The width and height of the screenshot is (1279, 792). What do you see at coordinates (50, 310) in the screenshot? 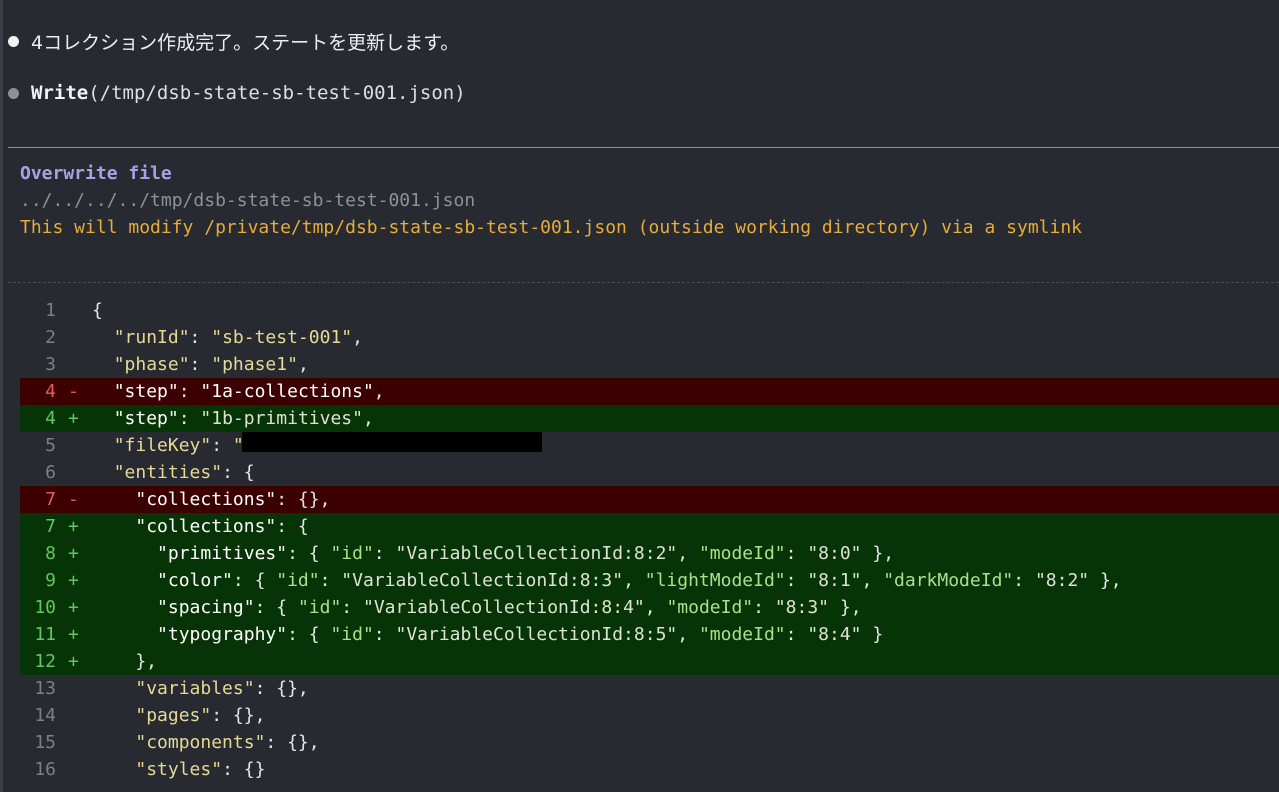
I see `line-number: 1` at bounding box center [50, 310].